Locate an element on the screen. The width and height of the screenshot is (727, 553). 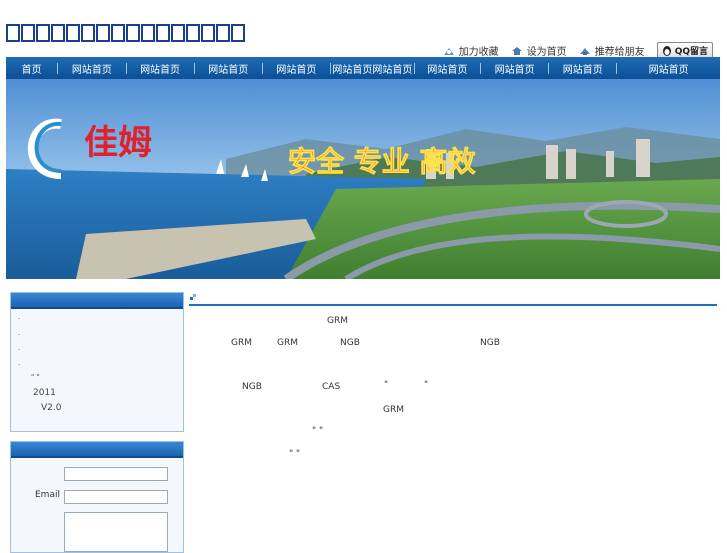
message-textarea is located at coordinates (116, 532).